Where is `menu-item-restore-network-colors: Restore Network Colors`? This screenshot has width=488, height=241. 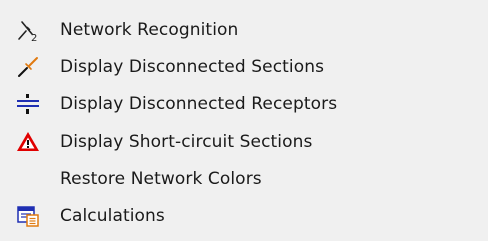 menu-item-restore-network-colors: Restore Network Colors is located at coordinates (230, 179).